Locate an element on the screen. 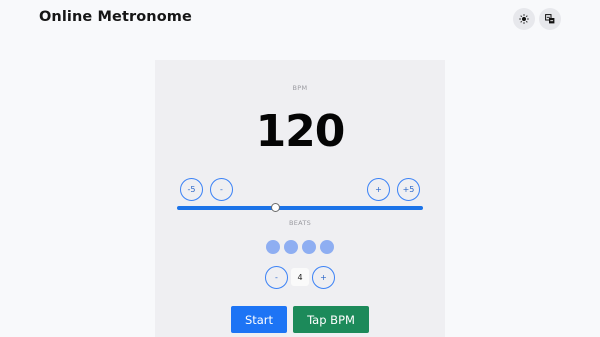 This screenshot has width=600, height=337. increase-1-button: + is located at coordinates (378, 189).